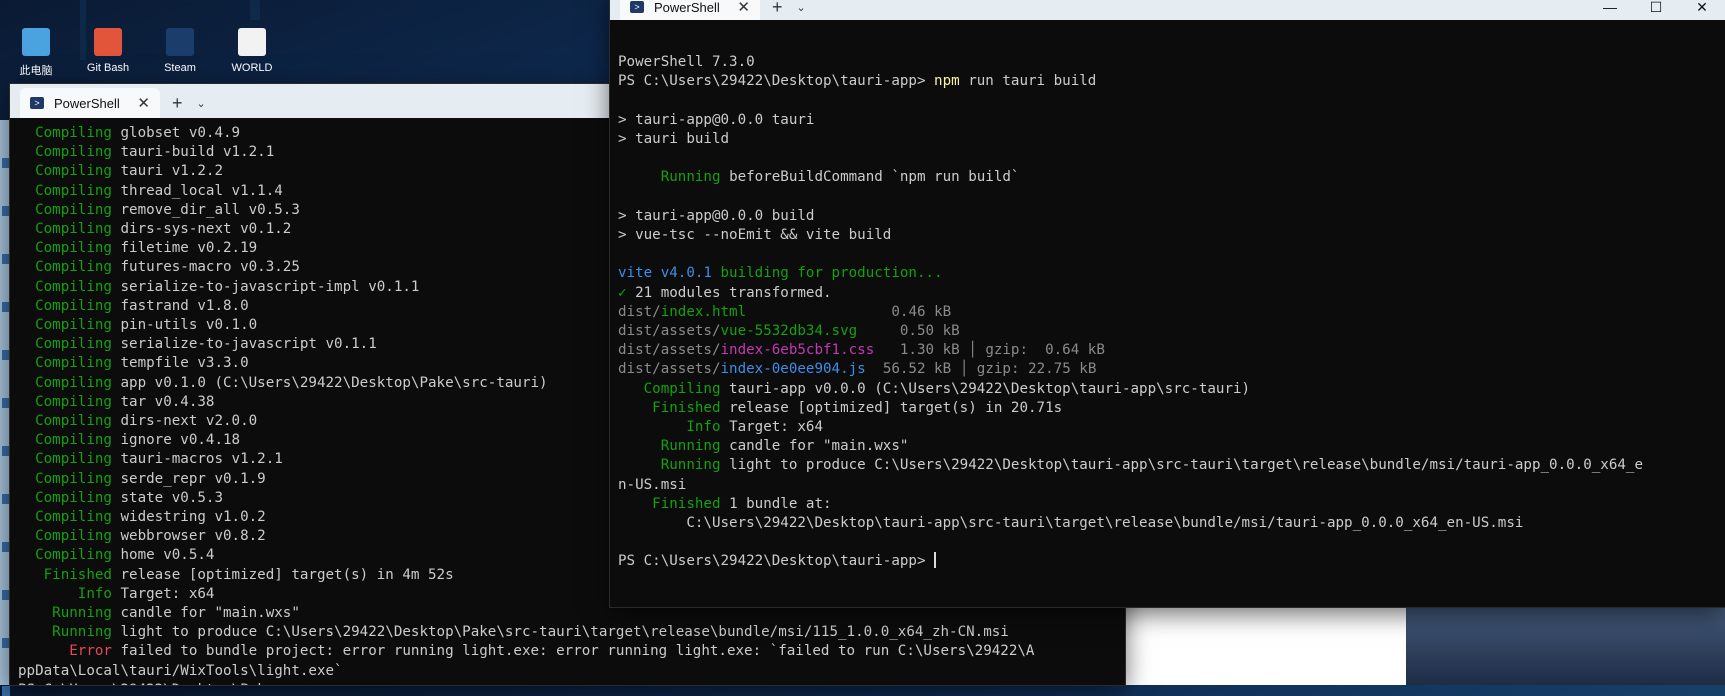 The width and height of the screenshot is (1725, 696). Describe the element at coordinates (1028, 81) in the screenshot. I see `command-args: run tauri build` at that location.